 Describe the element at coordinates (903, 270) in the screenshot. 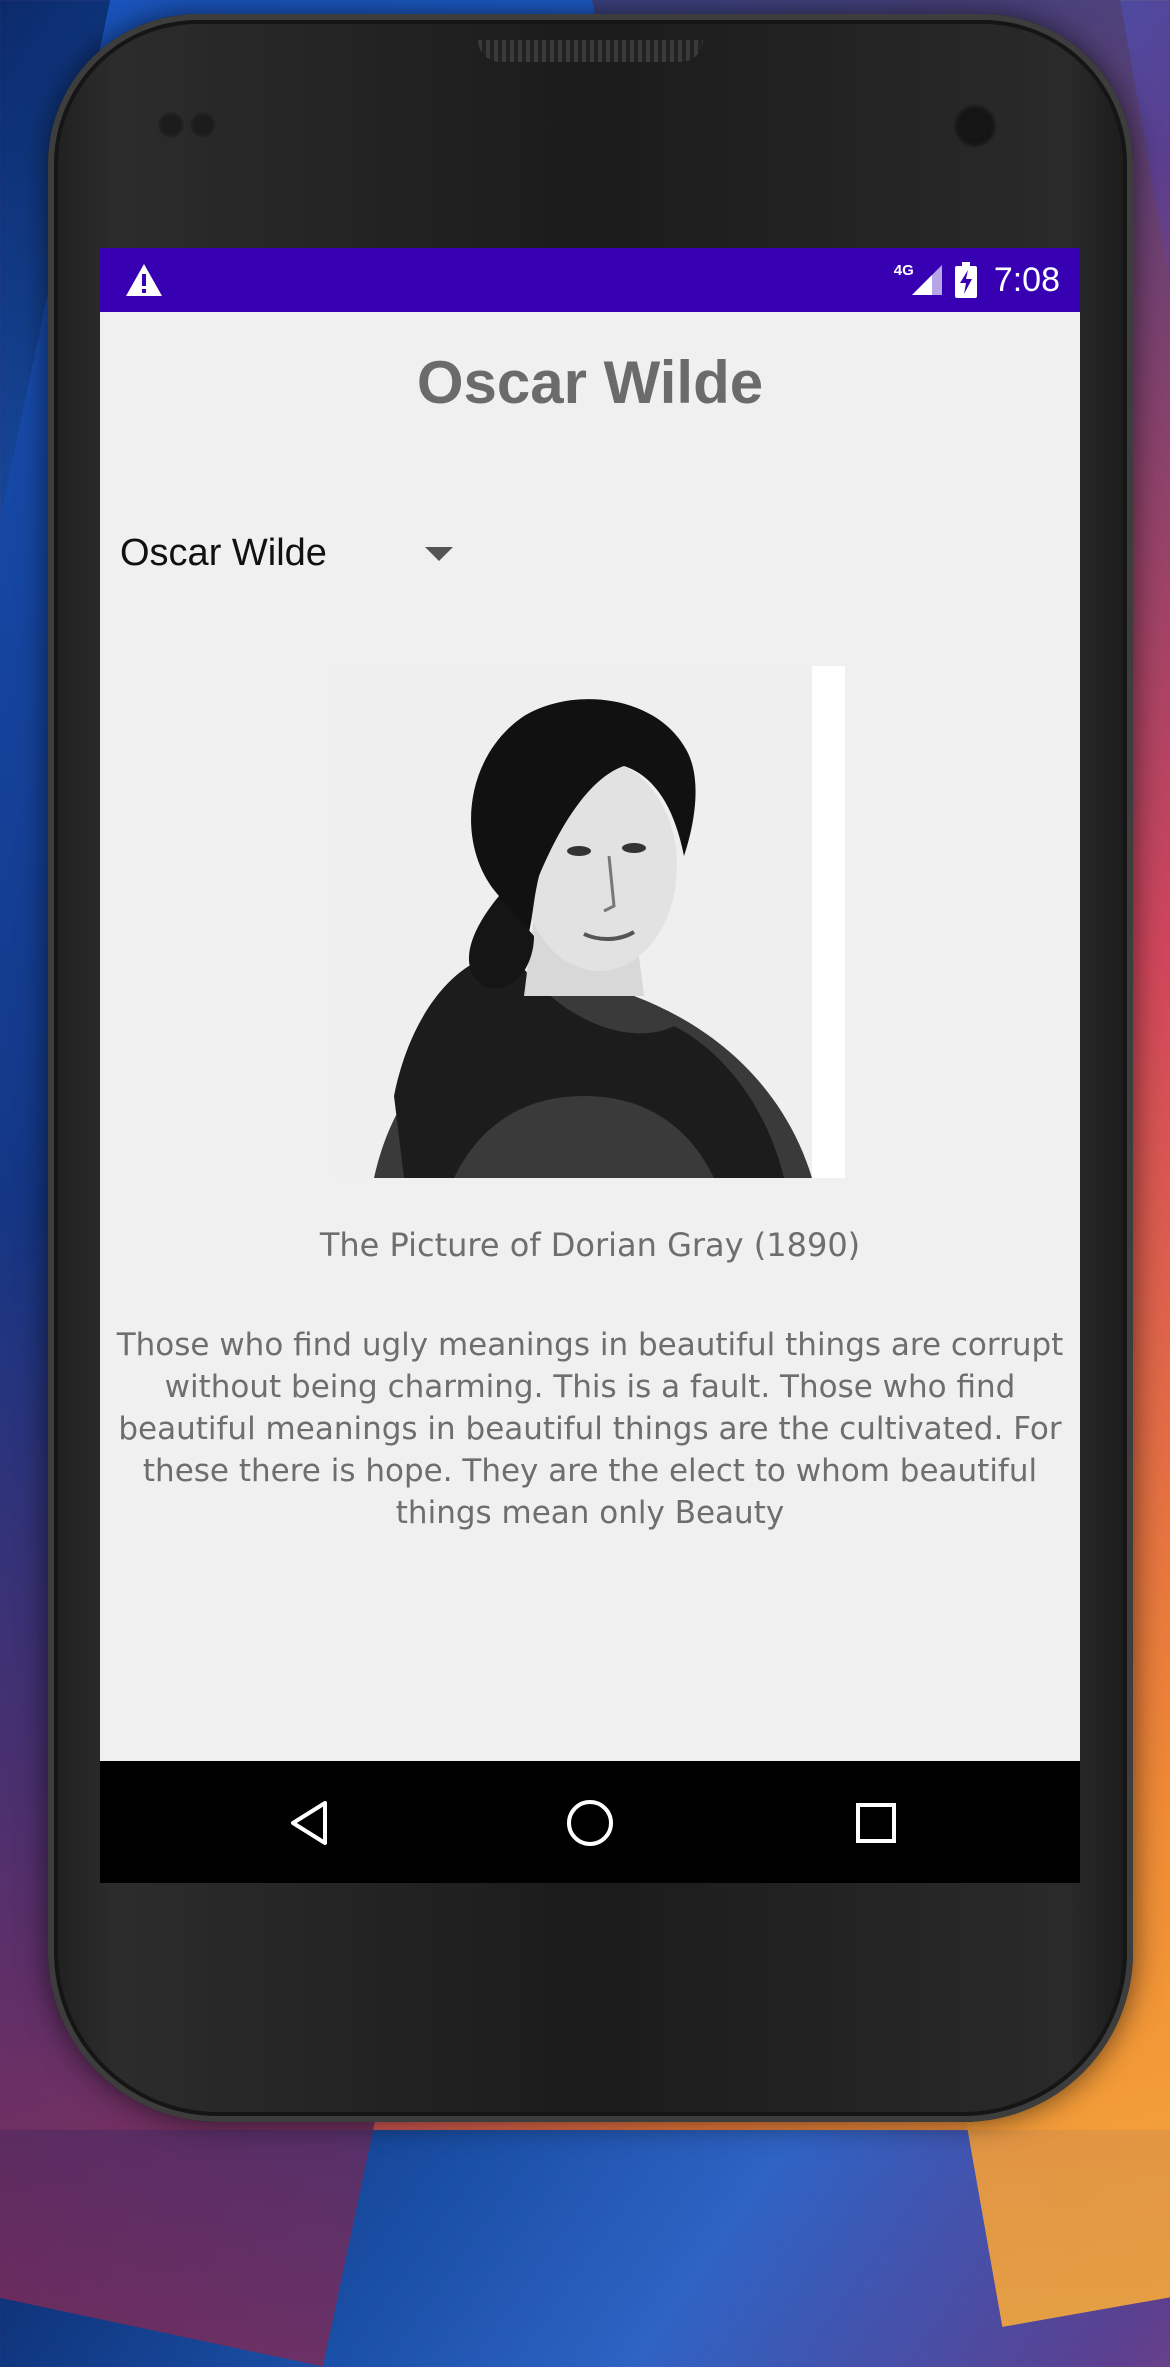

I see `network-type-label: 4G` at that location.